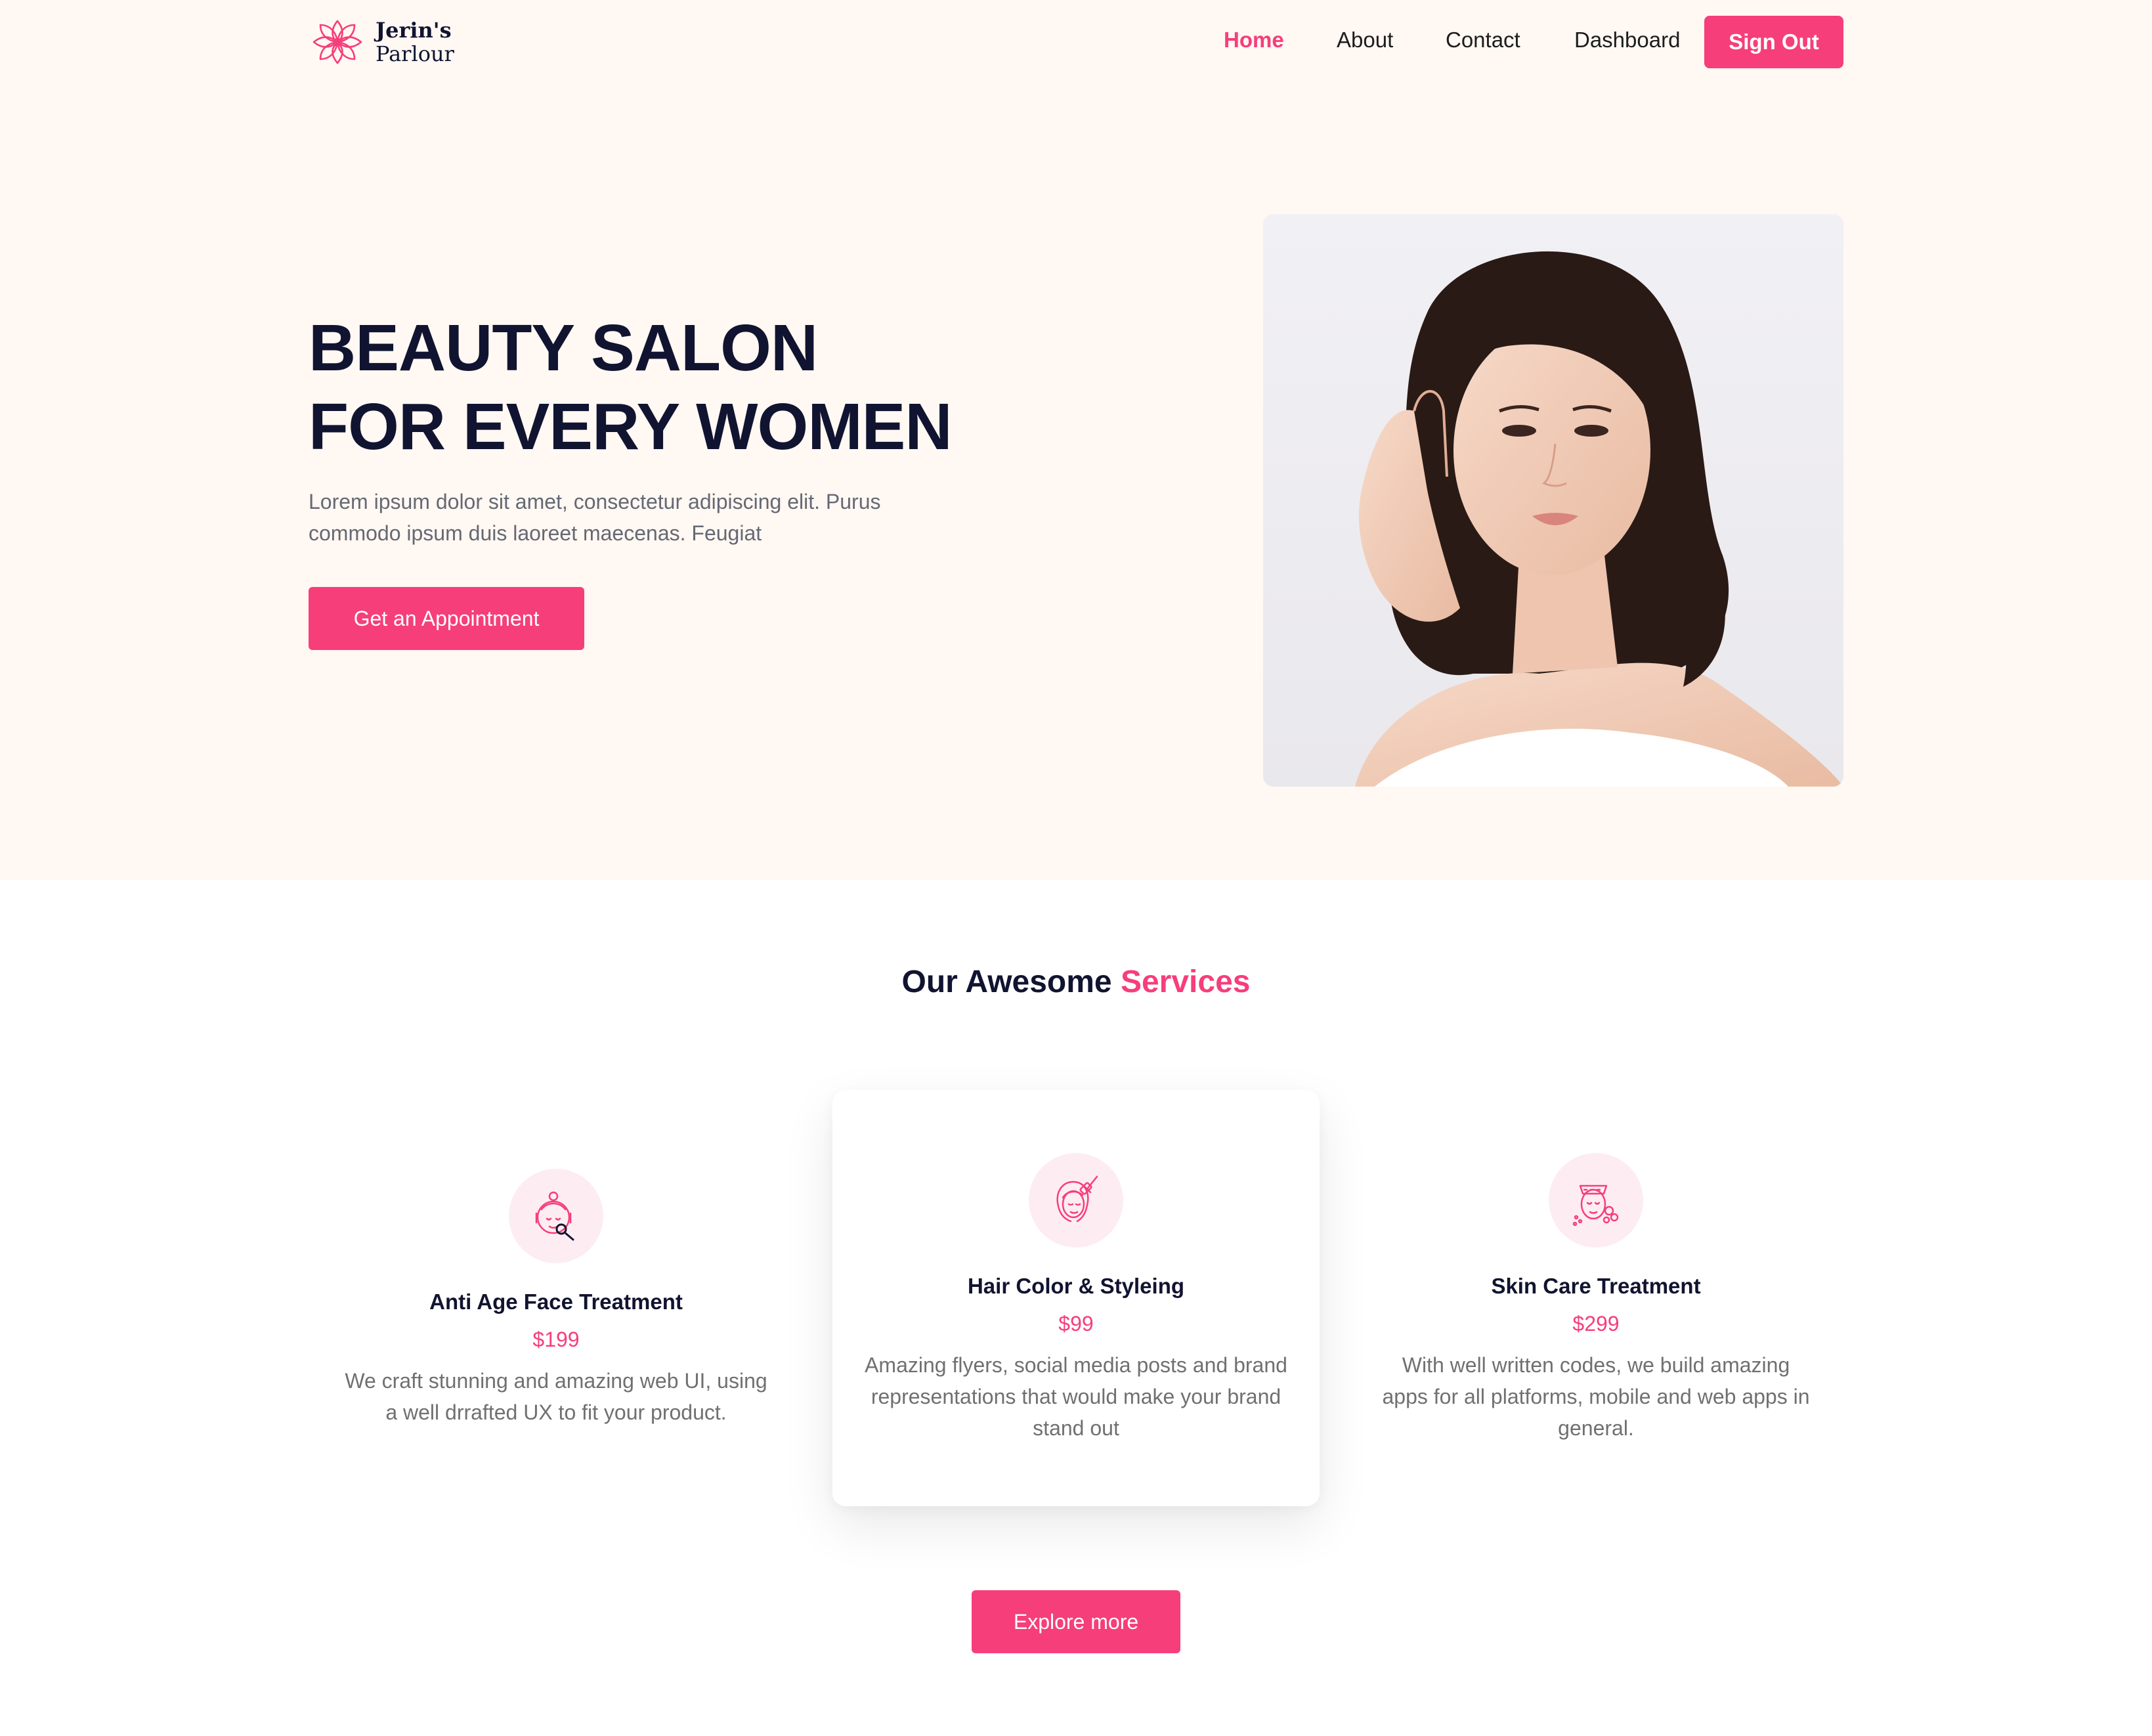  Describe the element at coordinates (1773, 42) in the screenshot. I see `sign-out-button: Sign Out` at that location.